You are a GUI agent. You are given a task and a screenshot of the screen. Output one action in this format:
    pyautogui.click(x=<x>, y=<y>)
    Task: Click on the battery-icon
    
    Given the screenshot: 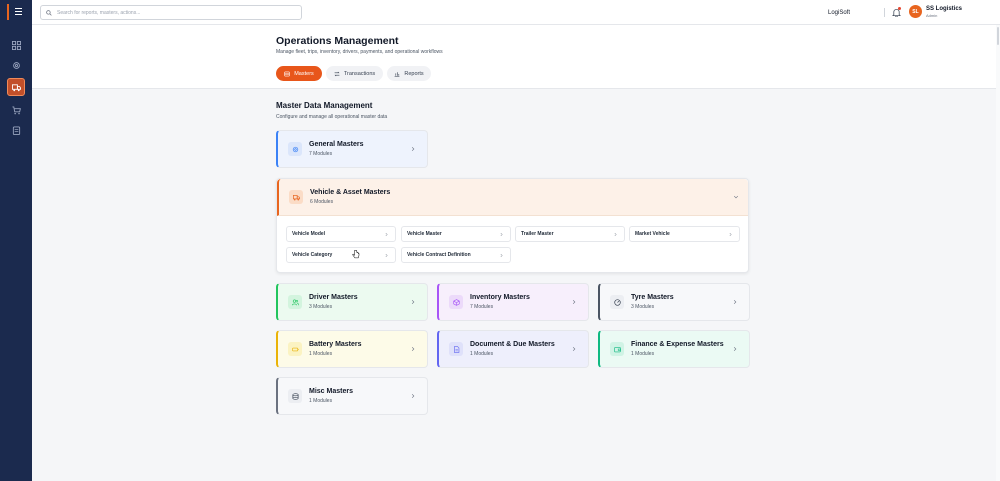 What is the action you would take?
    pyautogui.click(x=295, y=349)
    